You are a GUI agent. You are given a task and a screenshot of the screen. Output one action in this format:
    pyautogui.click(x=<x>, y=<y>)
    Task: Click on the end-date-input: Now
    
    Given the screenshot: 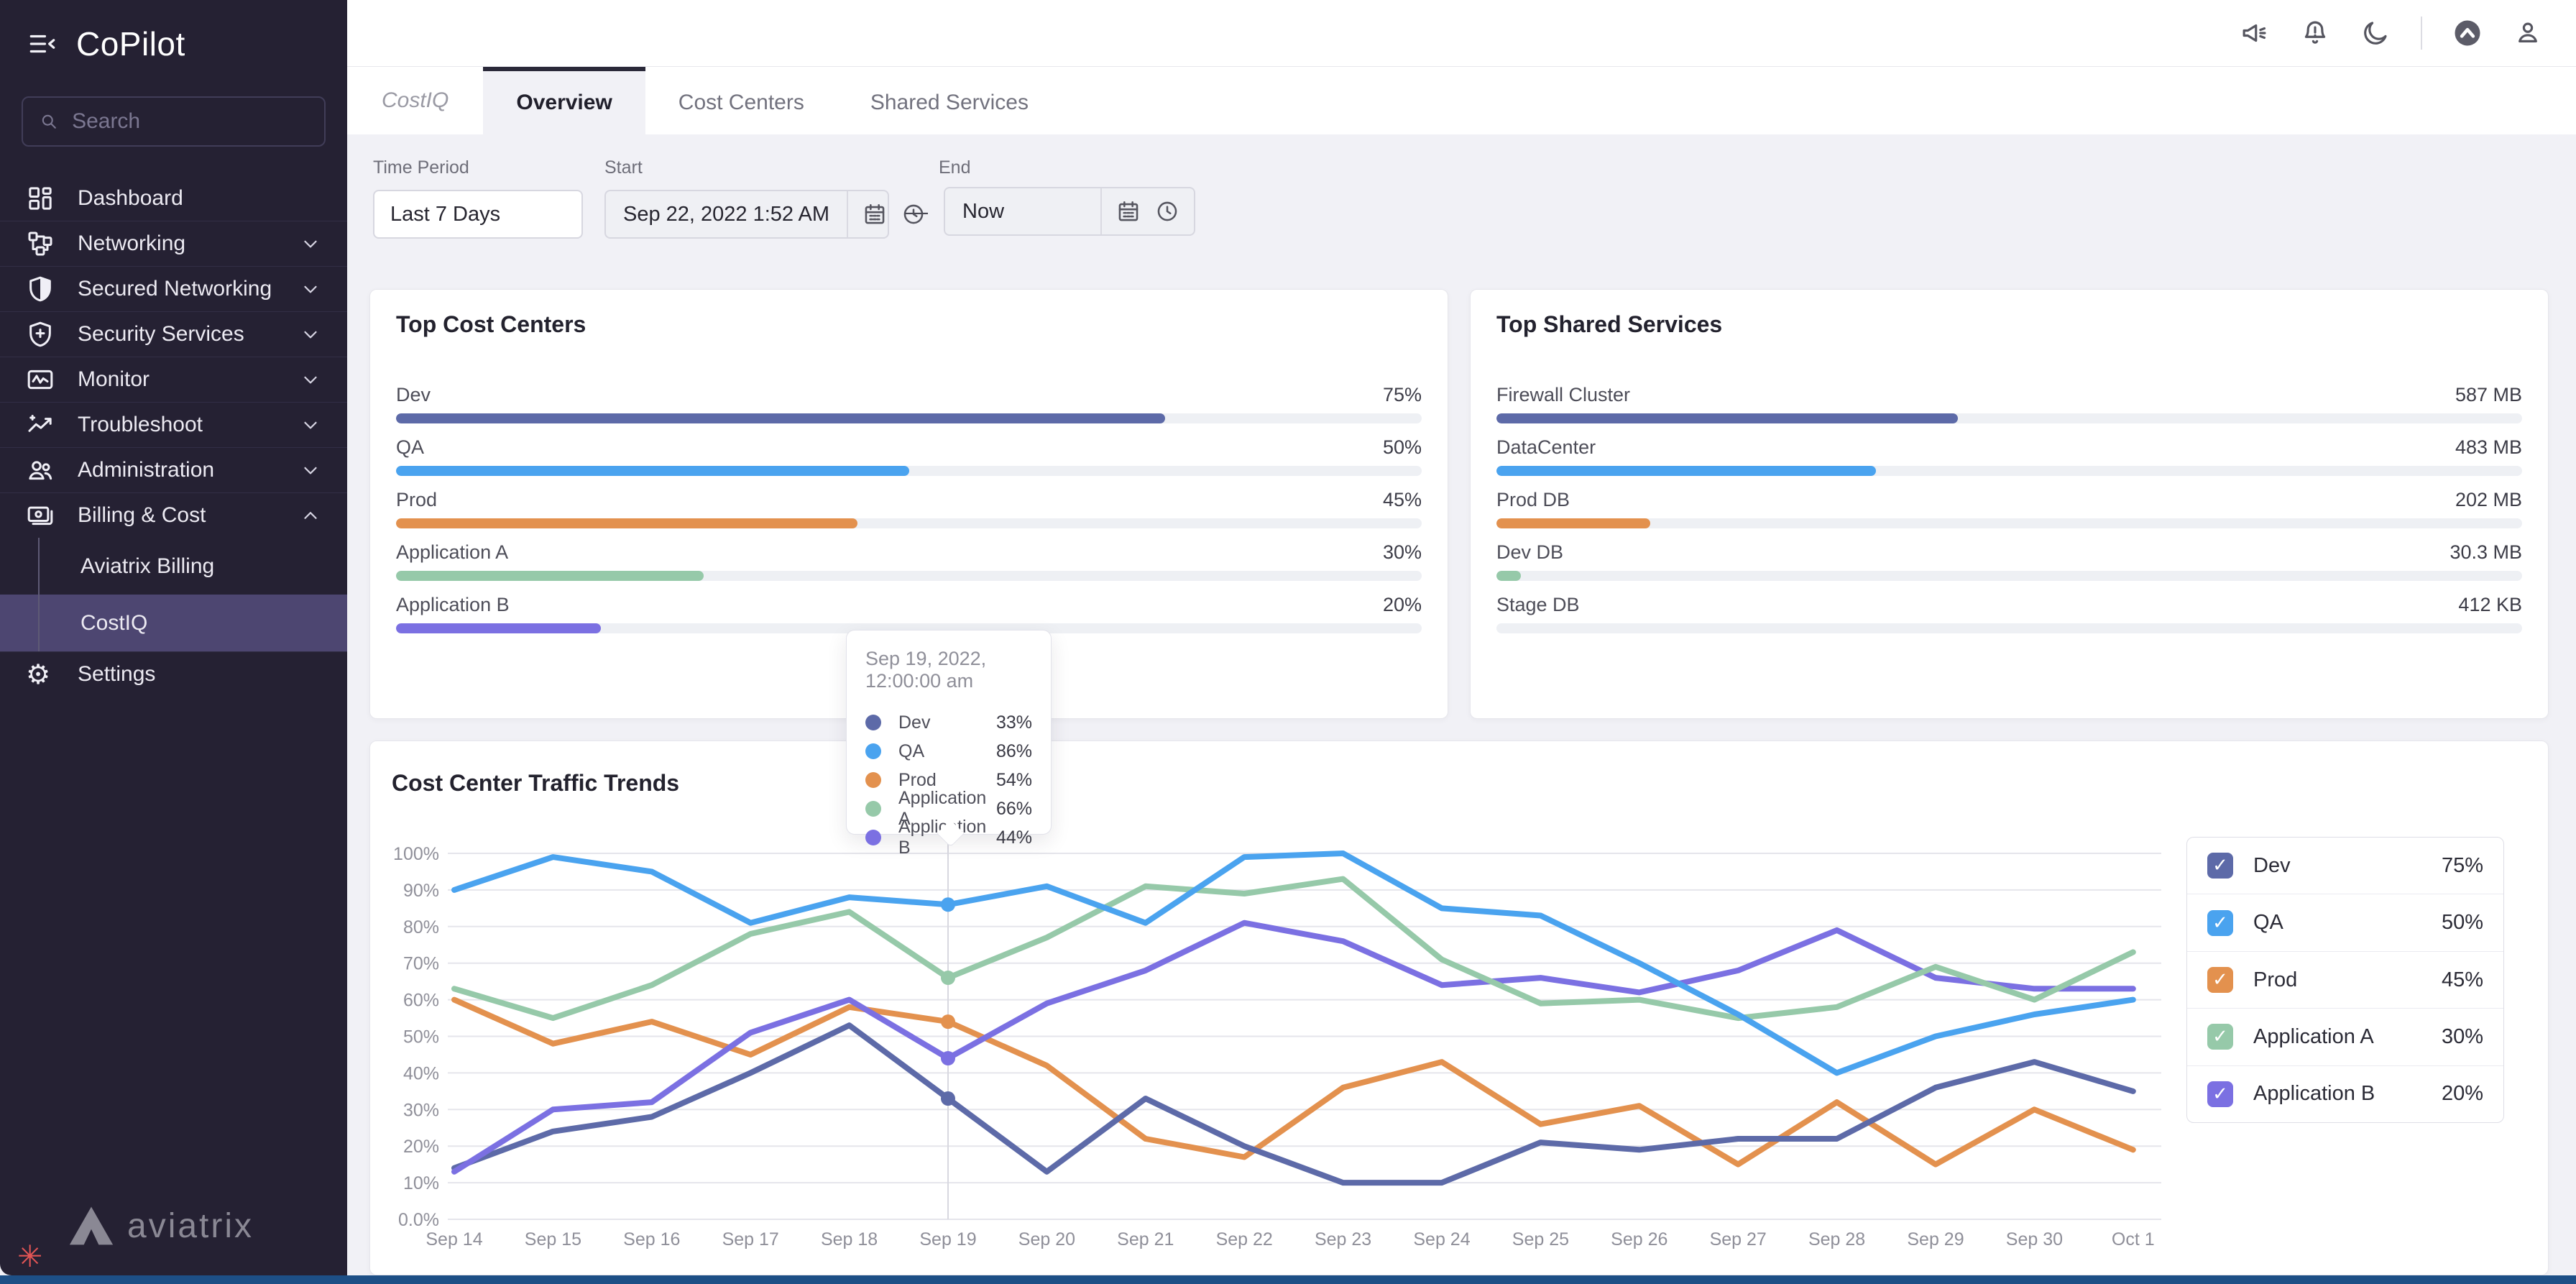 What is the action you would take?
    pyautogui.click(x=1069, y=212)
    